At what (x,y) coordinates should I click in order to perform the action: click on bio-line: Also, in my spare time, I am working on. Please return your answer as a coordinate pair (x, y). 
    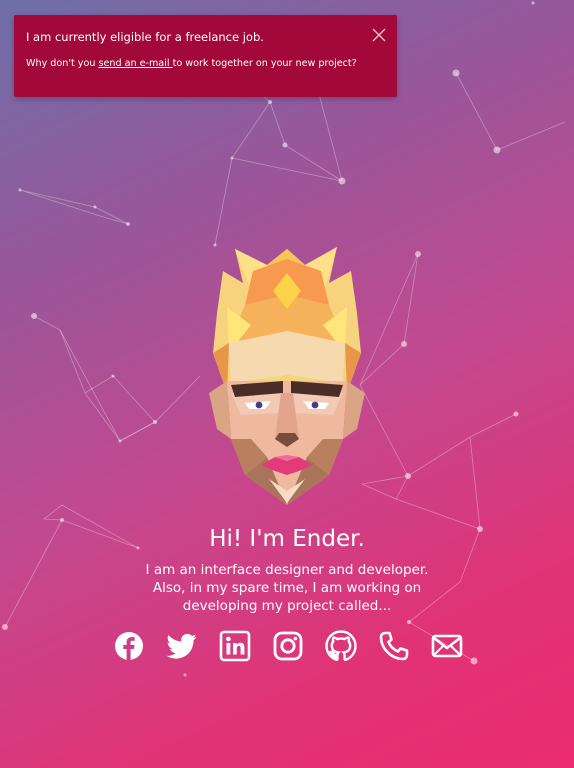
    Looking at the image, I should click on (287, 588).